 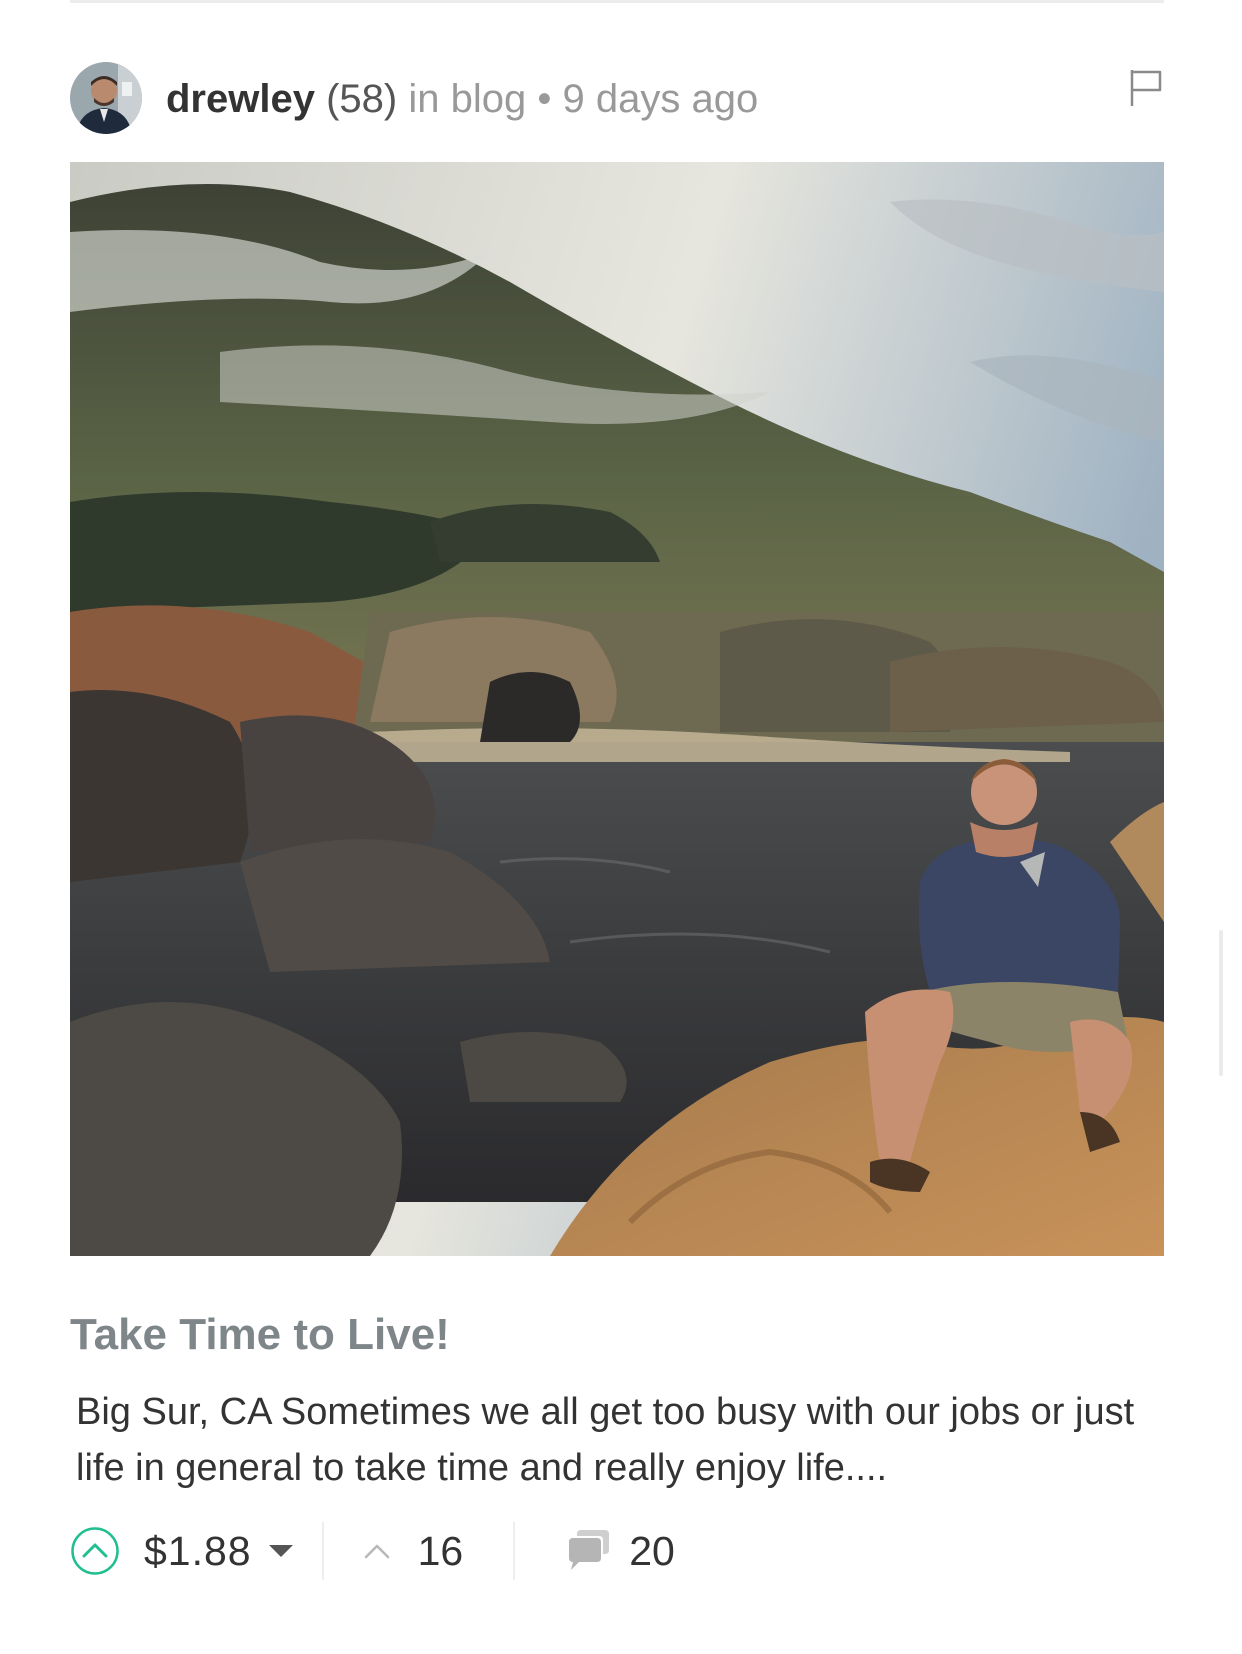 What do you see at coordinates (106, 98) in the screenshot?
I see `author-avatar` at bounding box center [106, 98].